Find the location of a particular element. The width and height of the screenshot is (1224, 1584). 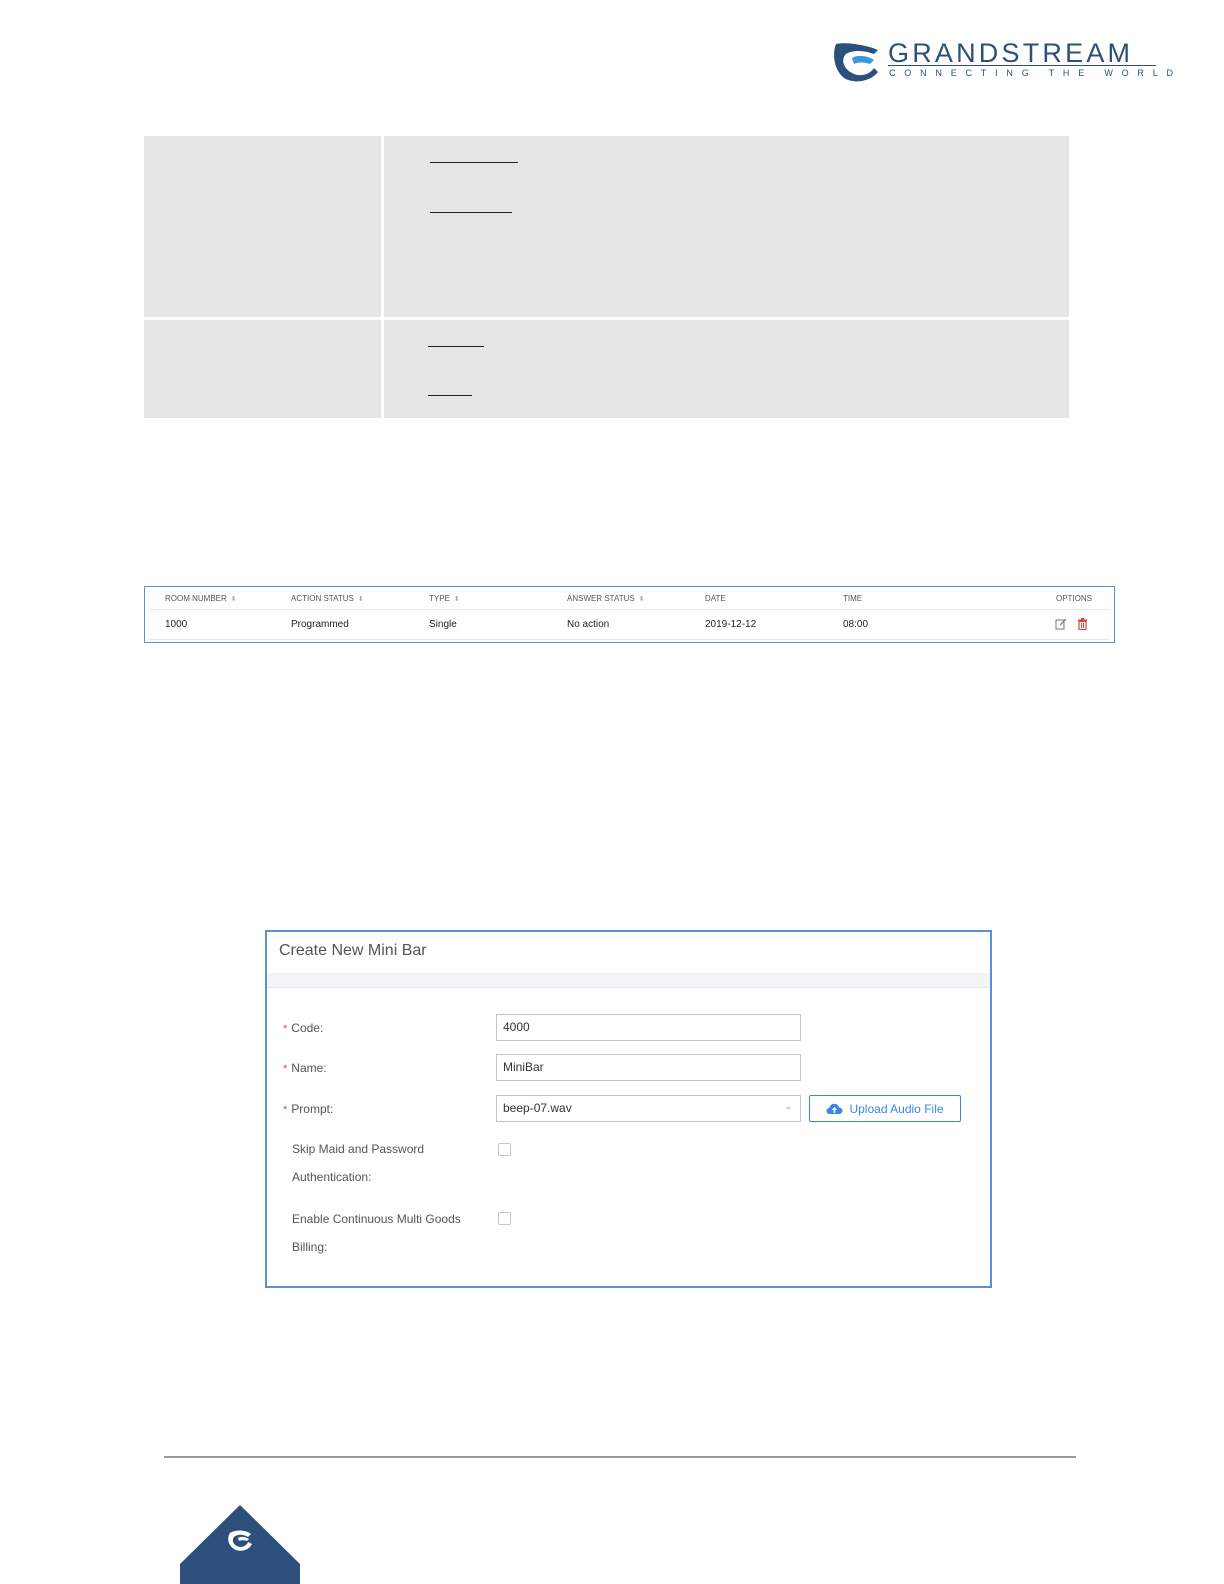

trash-icon is located at coordinates (1082, 624).